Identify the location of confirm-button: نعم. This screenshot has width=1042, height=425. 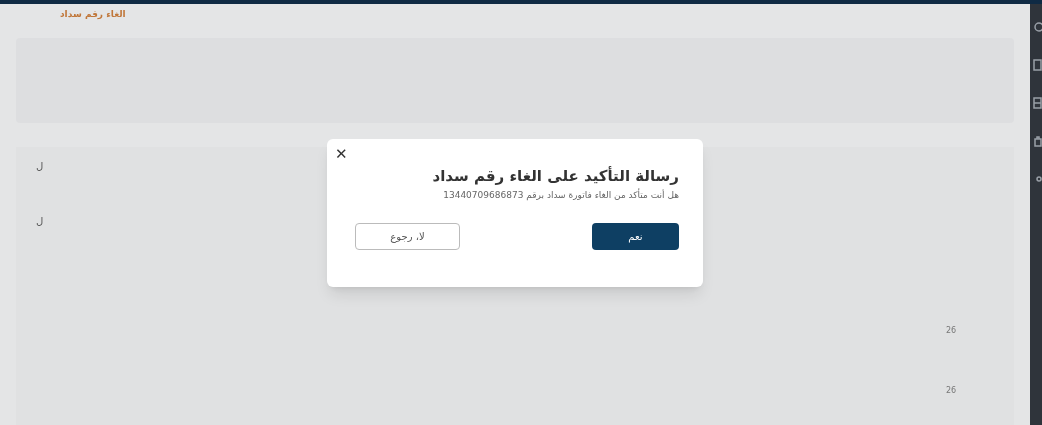
(635, 236).